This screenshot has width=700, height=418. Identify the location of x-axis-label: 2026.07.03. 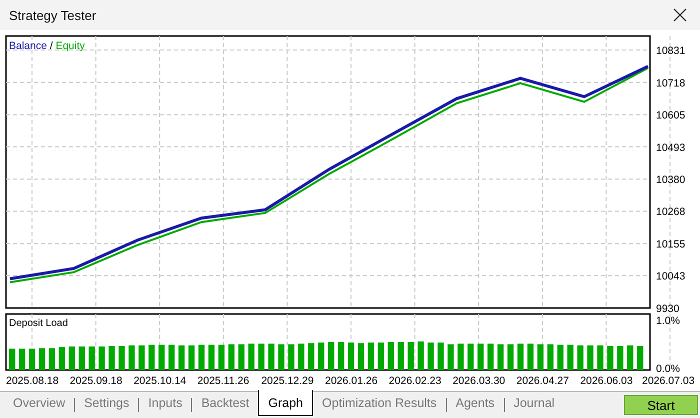
(668, 381).